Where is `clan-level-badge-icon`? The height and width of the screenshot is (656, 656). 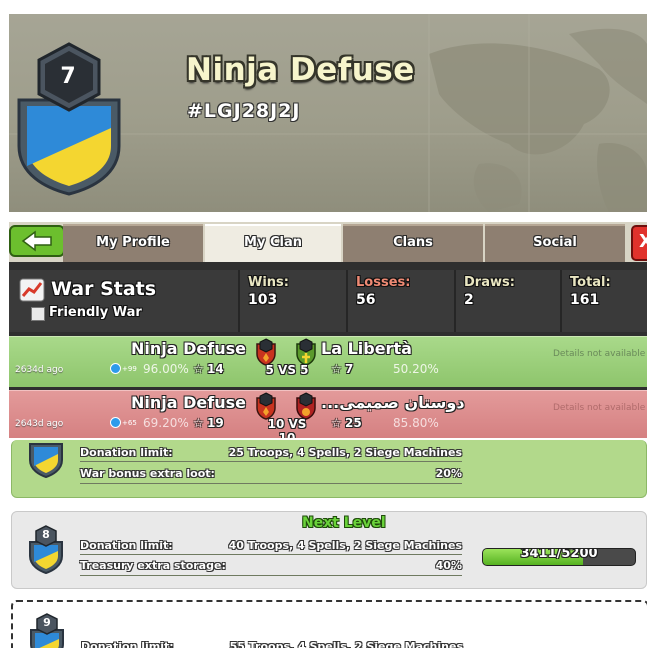
clan-level-badge-icon is located at coordinates (46, 460).